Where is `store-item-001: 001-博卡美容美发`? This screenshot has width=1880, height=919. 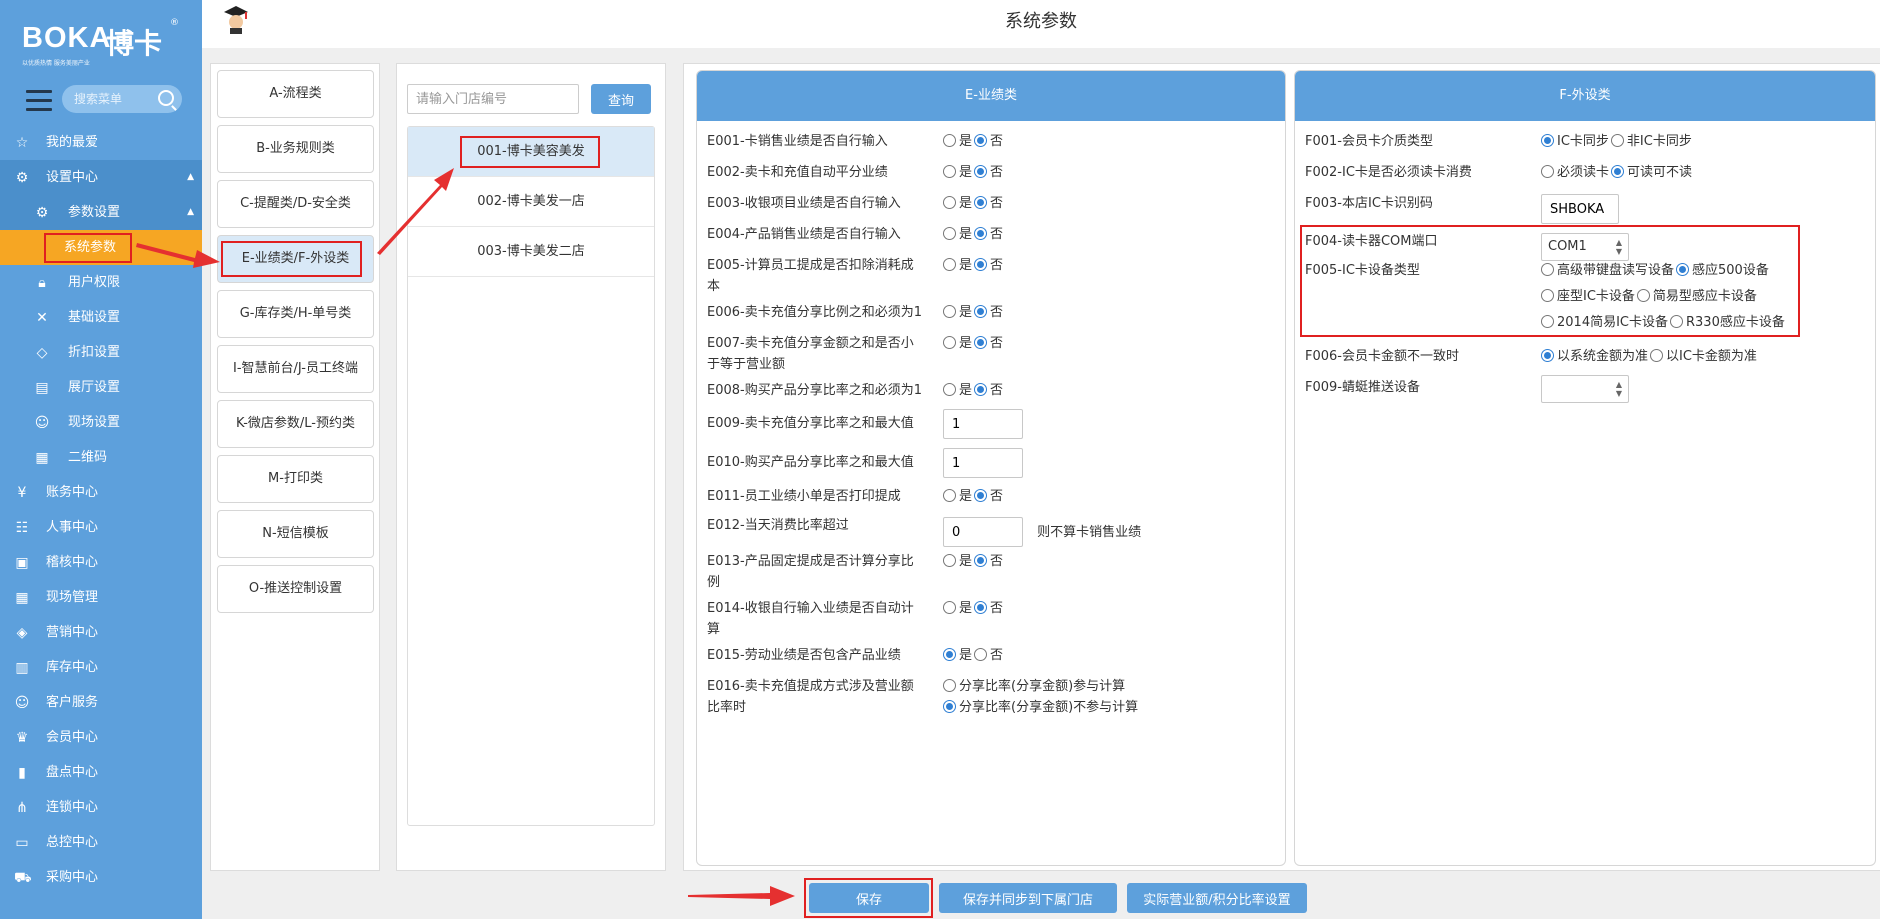
store-item-001: 001-博卡美容美发 is located at coordinates (531, 152).